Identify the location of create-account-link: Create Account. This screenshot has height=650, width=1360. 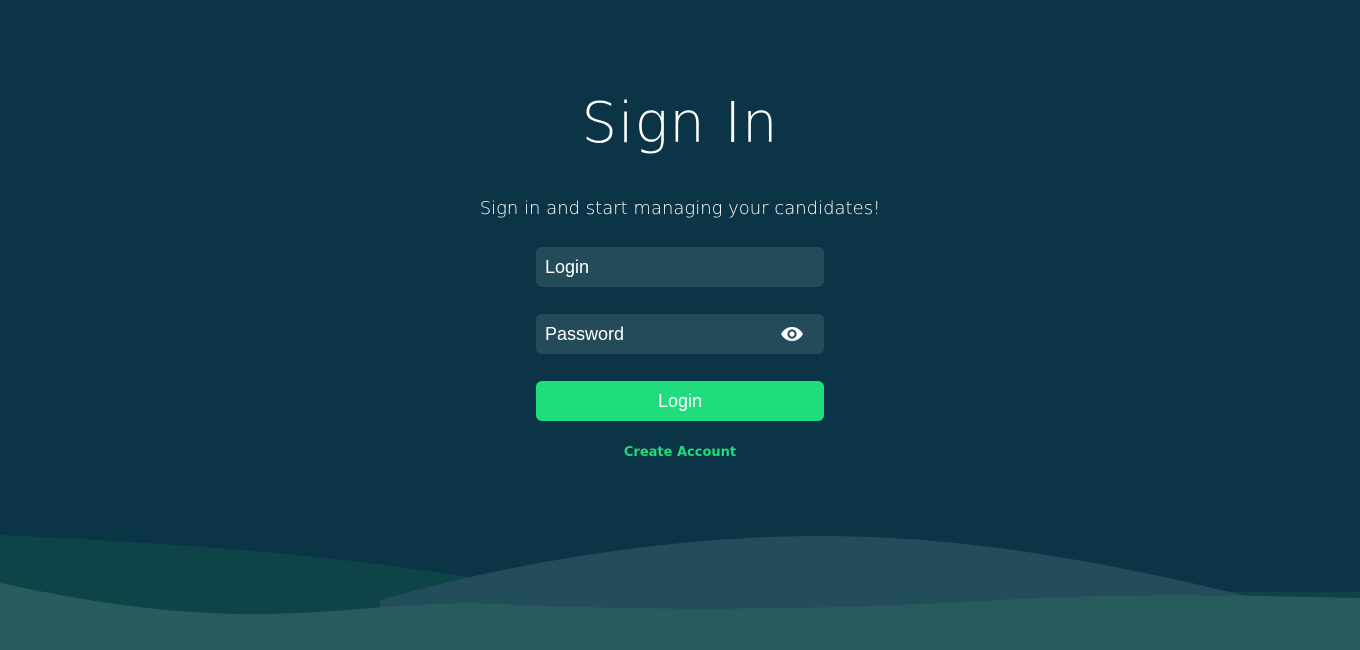
(680, 453).